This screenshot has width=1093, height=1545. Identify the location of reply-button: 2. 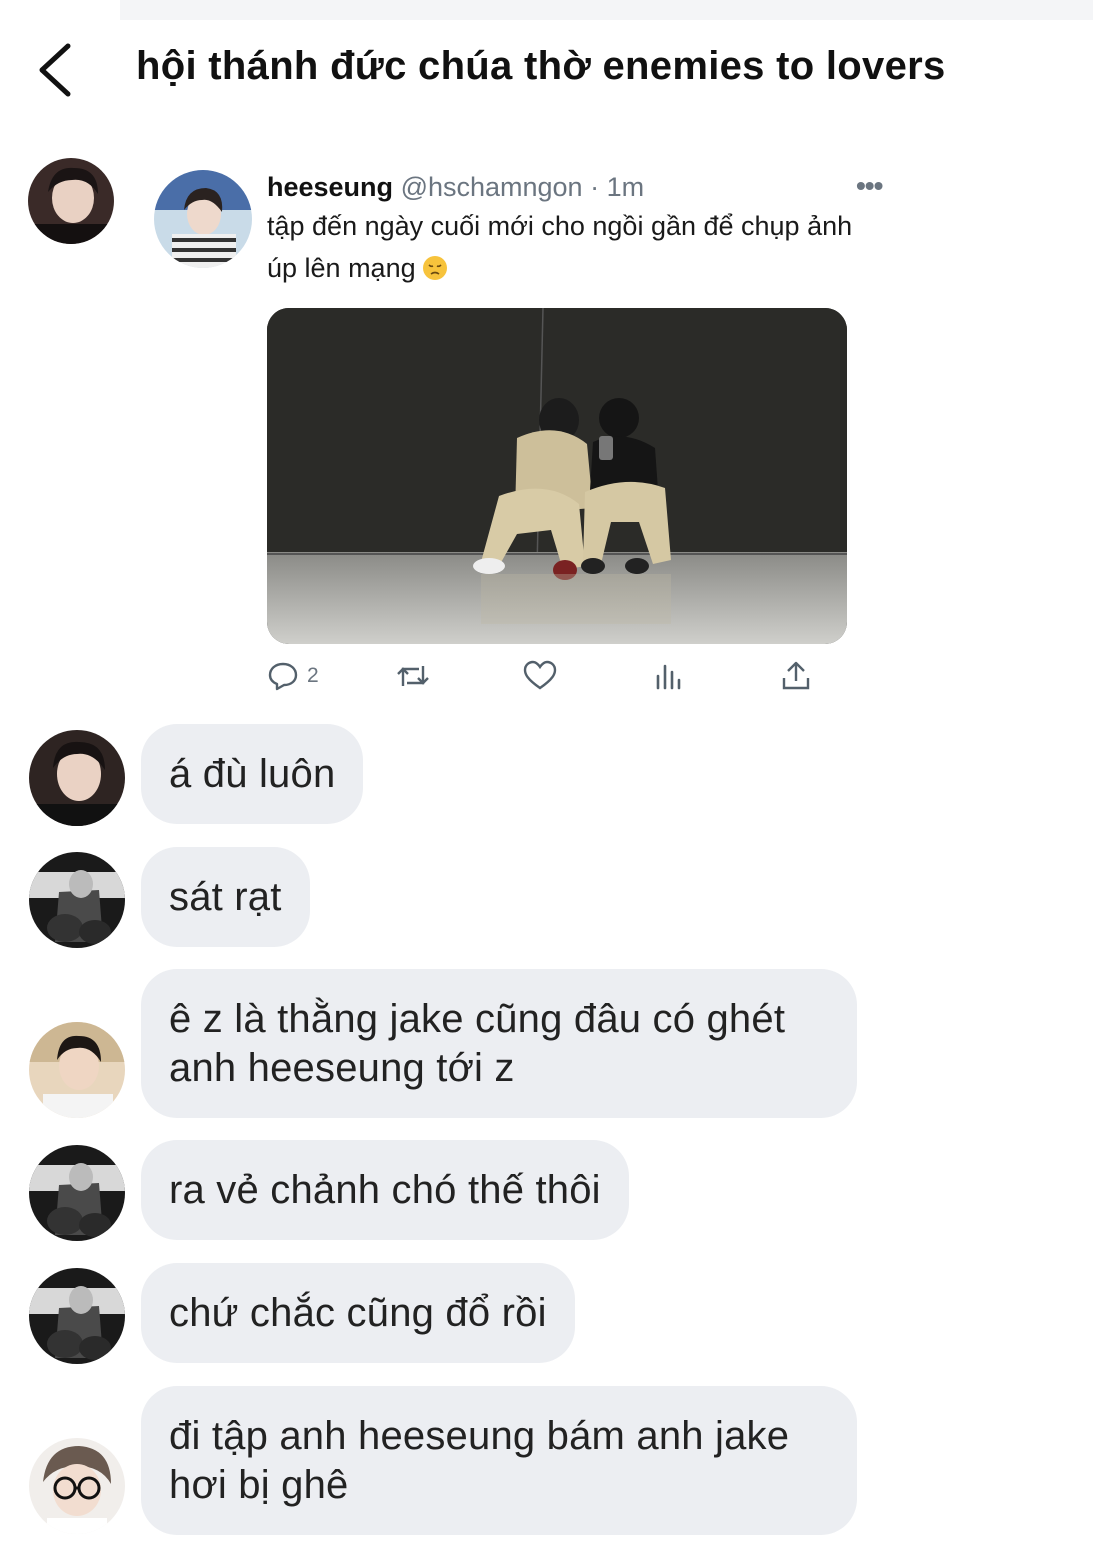
(293, 676).